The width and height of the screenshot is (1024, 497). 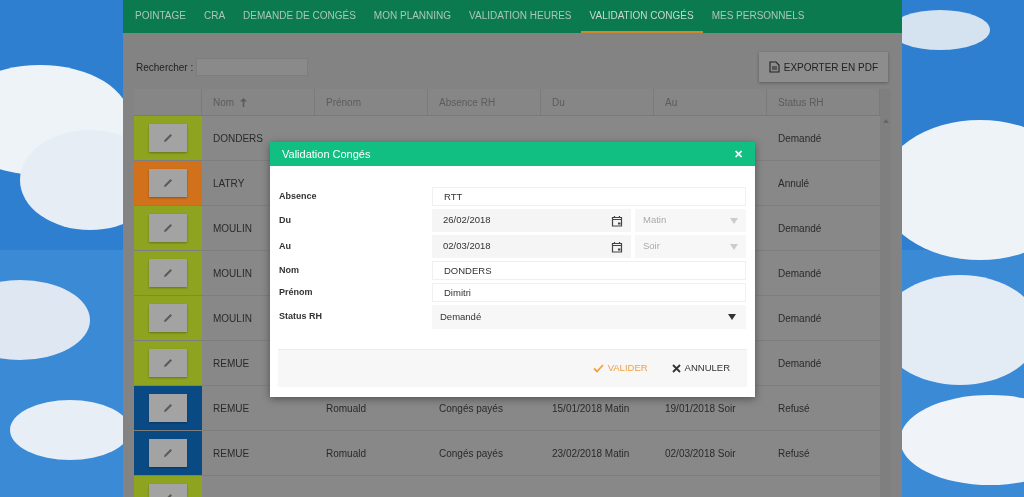 What do you see at coordinates (591, 408) in the screenshot?
I see `table-cell-text: 15/01/2018 Matin` at bounding box center [591, 408].